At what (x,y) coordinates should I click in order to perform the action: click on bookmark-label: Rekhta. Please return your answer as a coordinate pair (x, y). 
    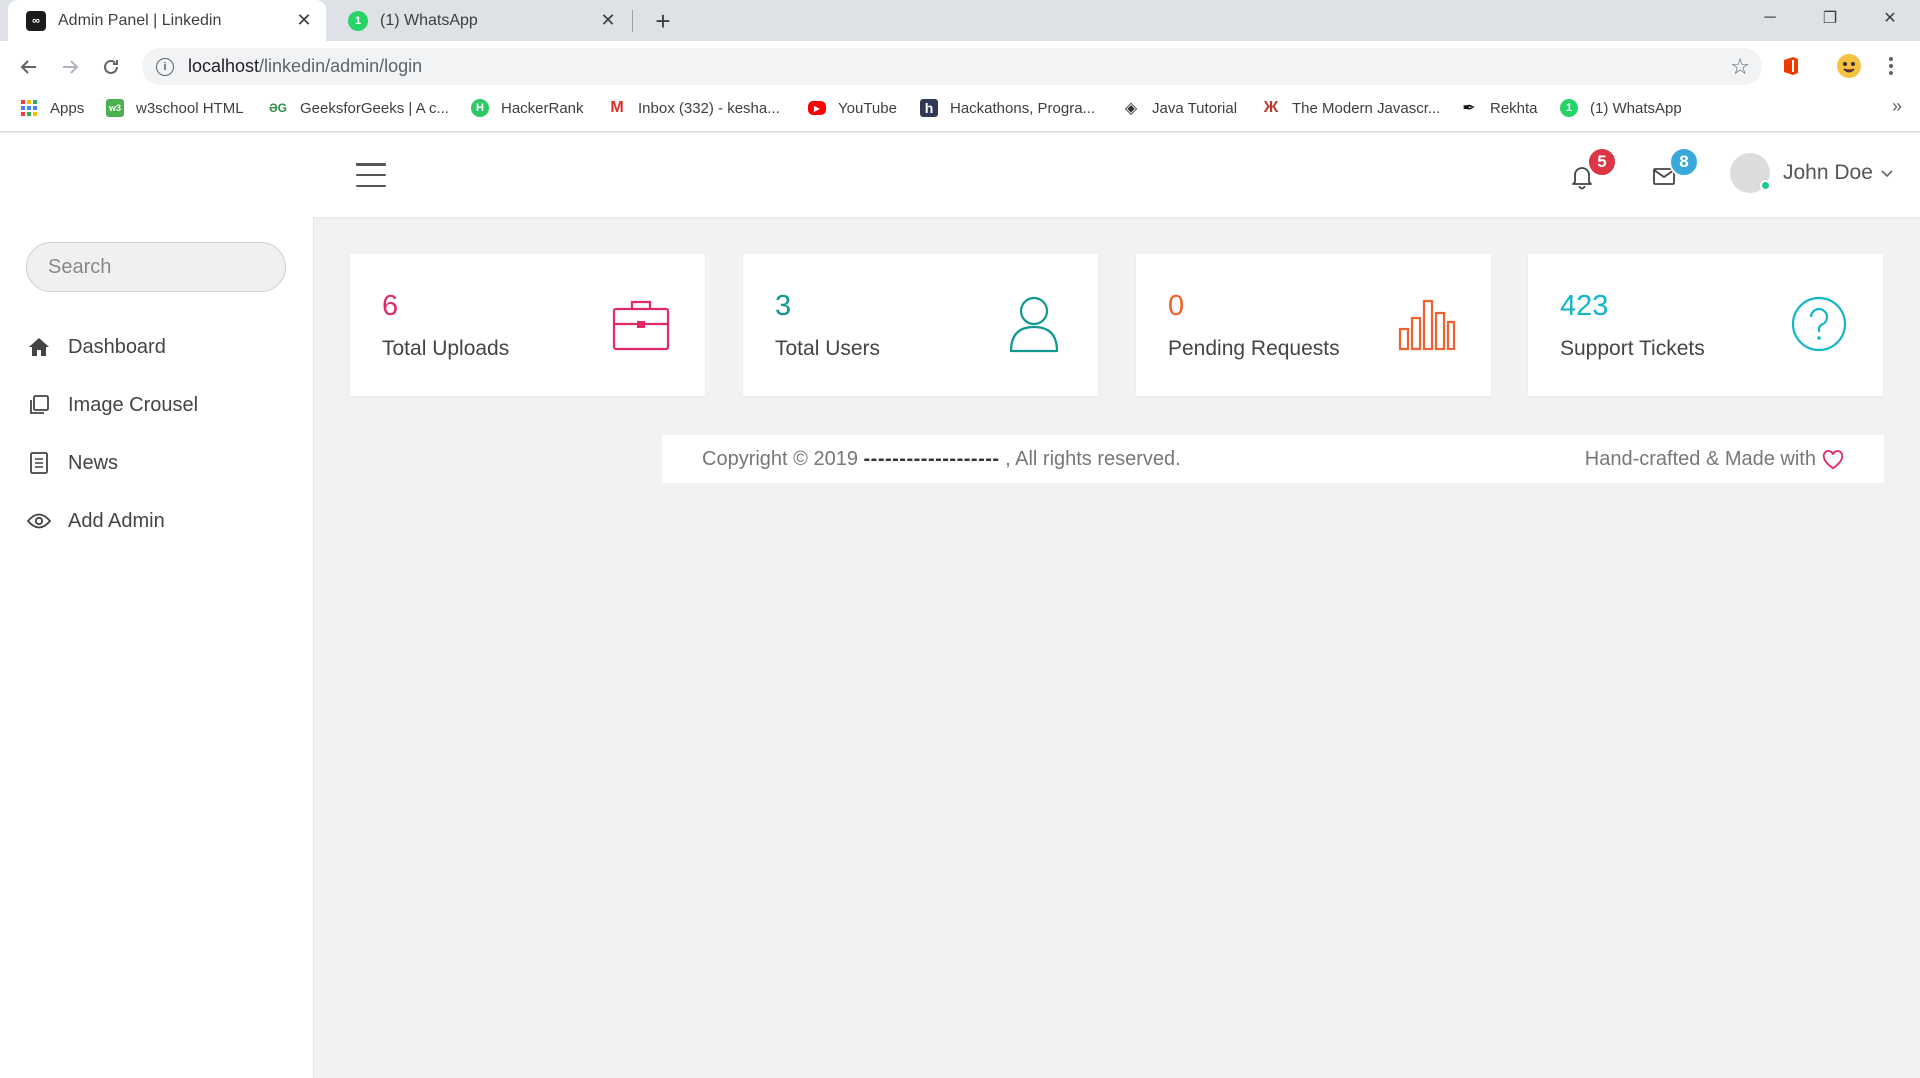
    Looking at the image, I should click on (1514, 108).